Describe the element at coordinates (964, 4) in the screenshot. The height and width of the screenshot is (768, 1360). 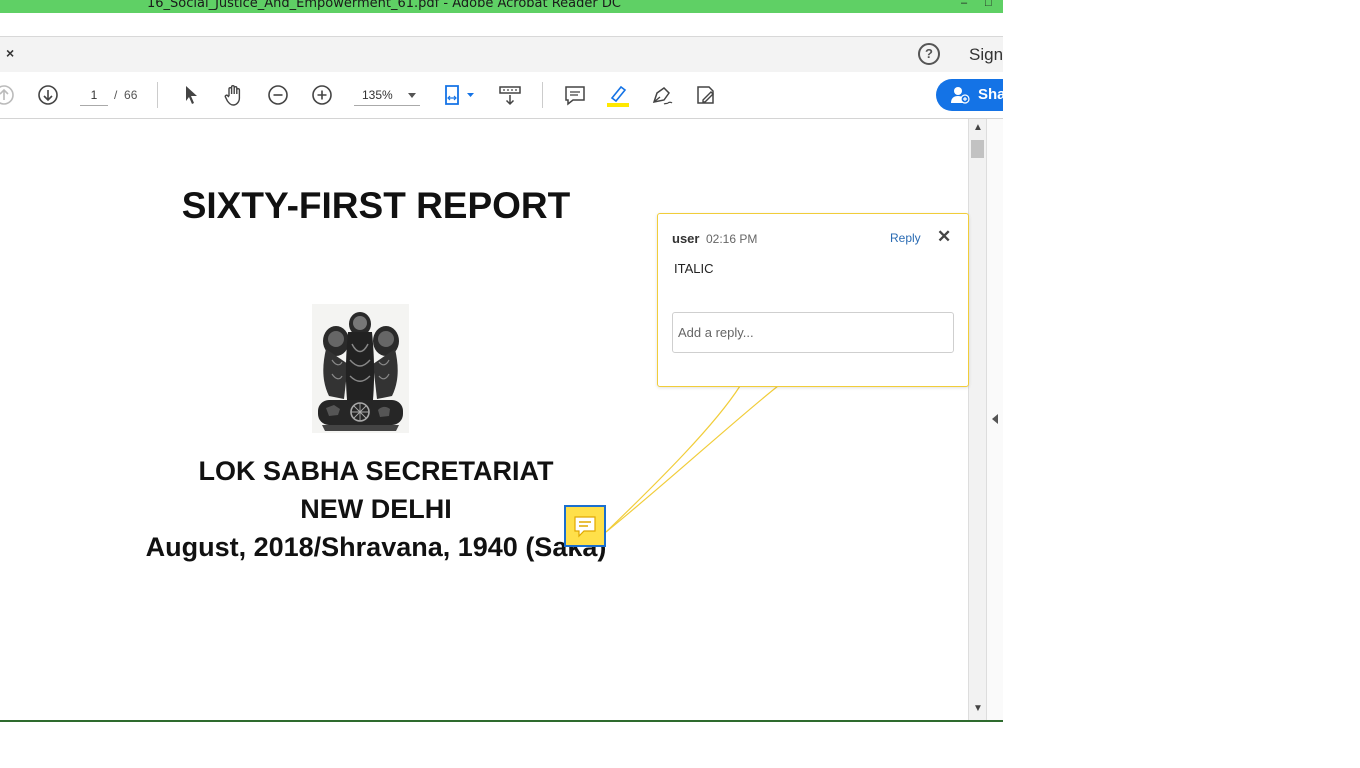
I see `minimize-button: –` at that location.